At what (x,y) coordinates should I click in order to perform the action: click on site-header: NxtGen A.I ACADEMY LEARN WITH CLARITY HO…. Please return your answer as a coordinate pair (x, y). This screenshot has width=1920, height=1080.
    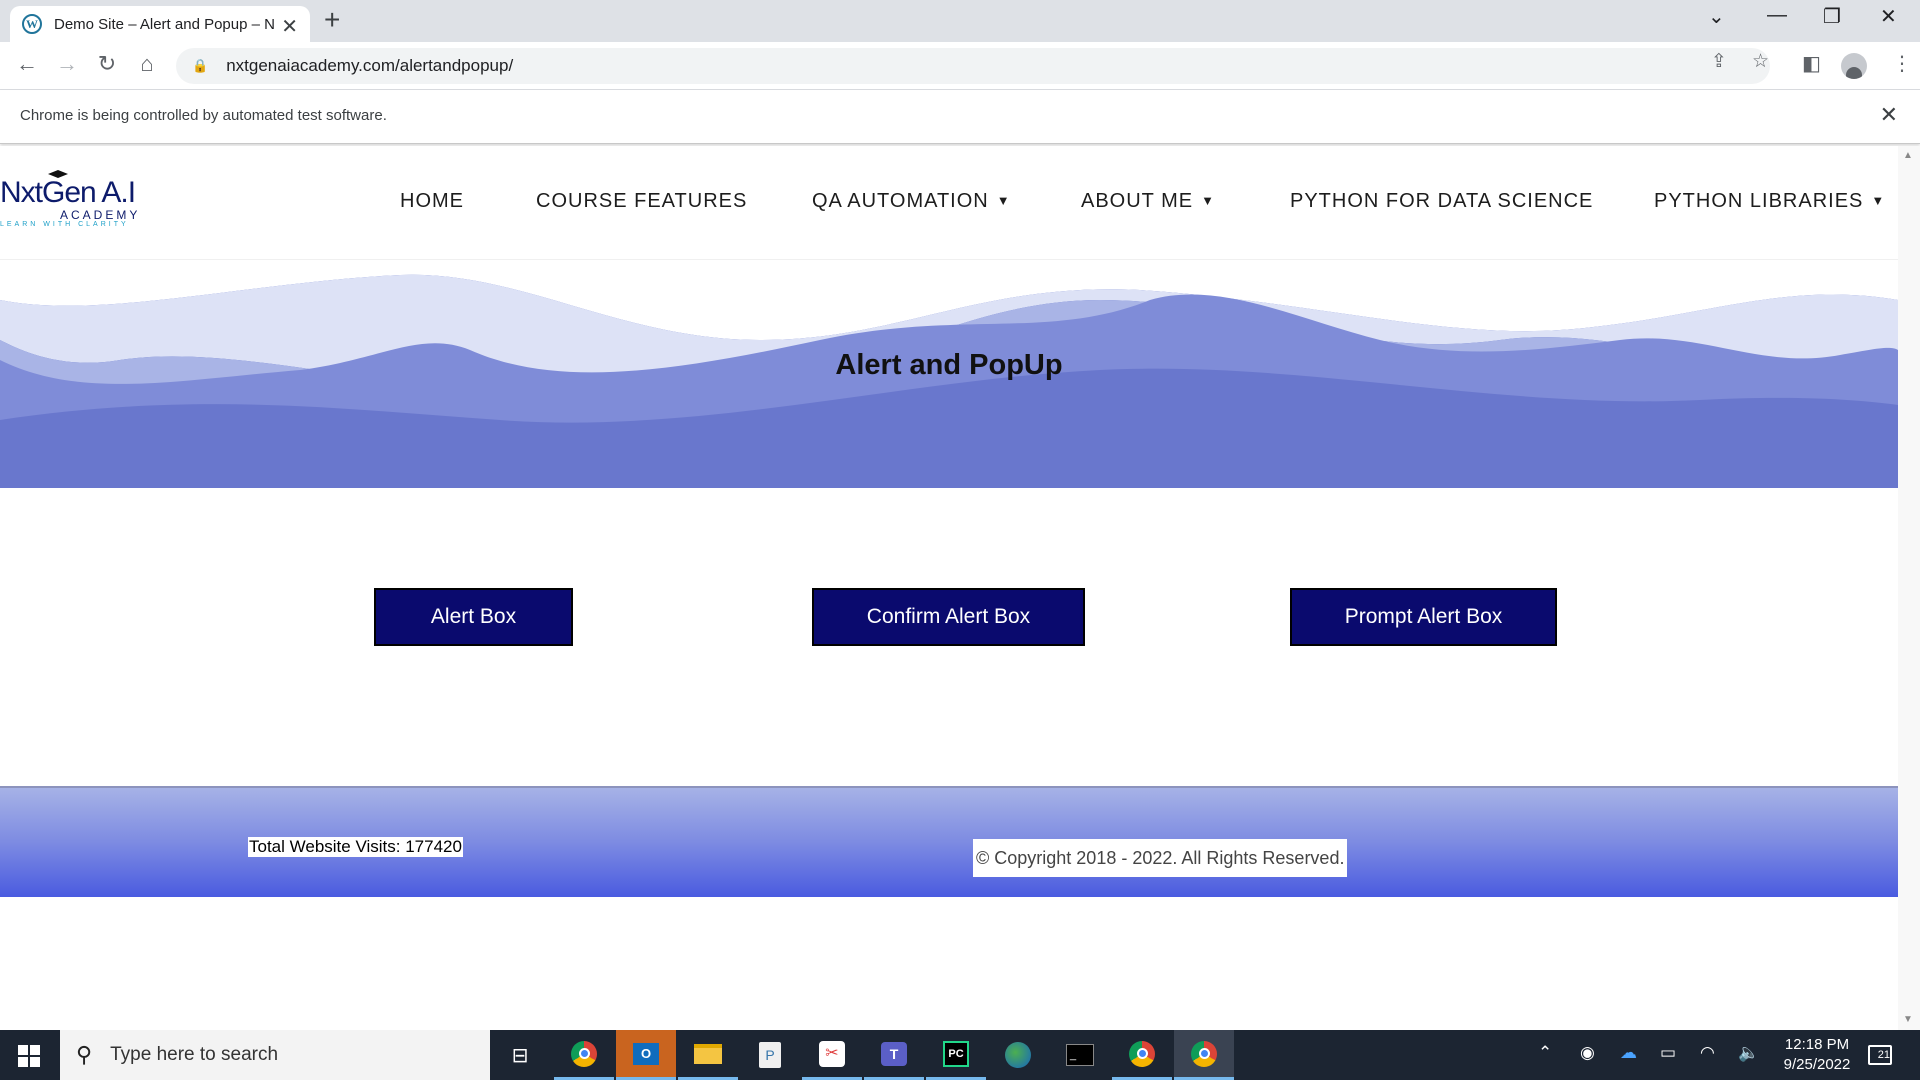
    Looking at the image, I should click on (949, 203).